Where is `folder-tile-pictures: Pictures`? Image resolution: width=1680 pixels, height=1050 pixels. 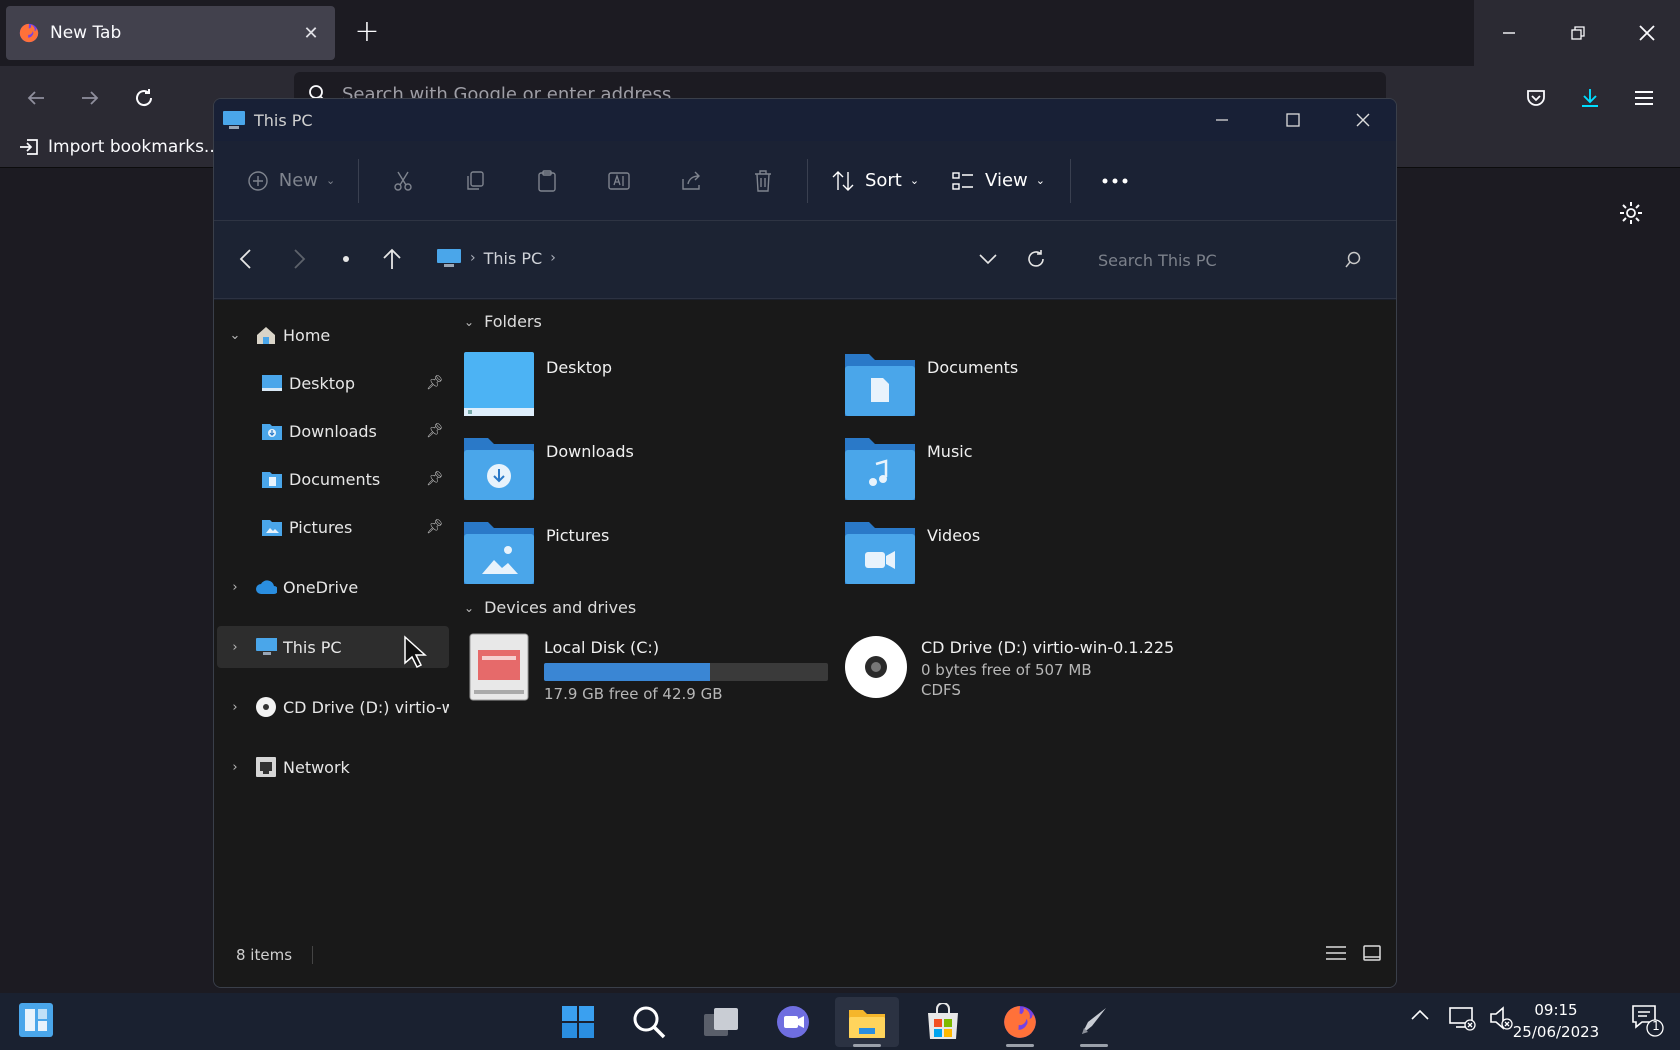
folder-tile-pictures: Pictures is located at coordinates (642, 553).